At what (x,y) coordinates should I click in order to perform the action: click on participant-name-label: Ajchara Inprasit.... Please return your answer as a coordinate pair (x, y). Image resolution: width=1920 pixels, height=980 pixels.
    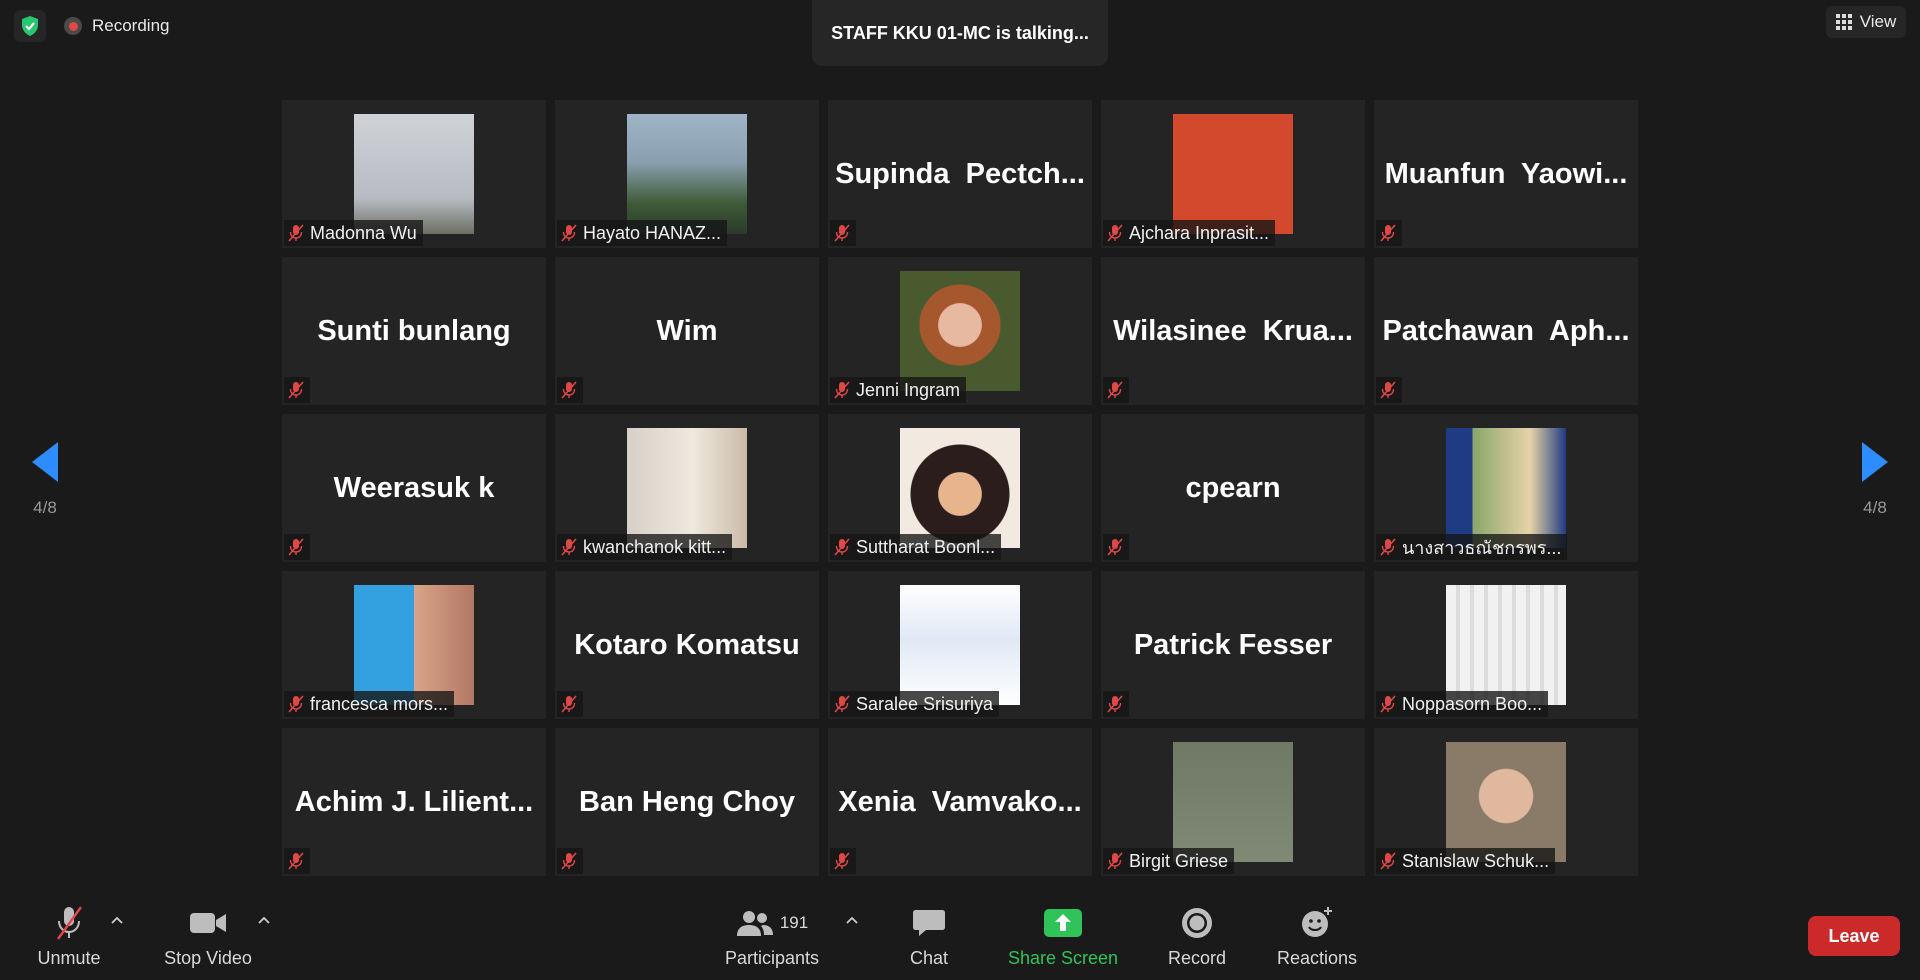
    Looking at the image, I should click on (1199, 232).